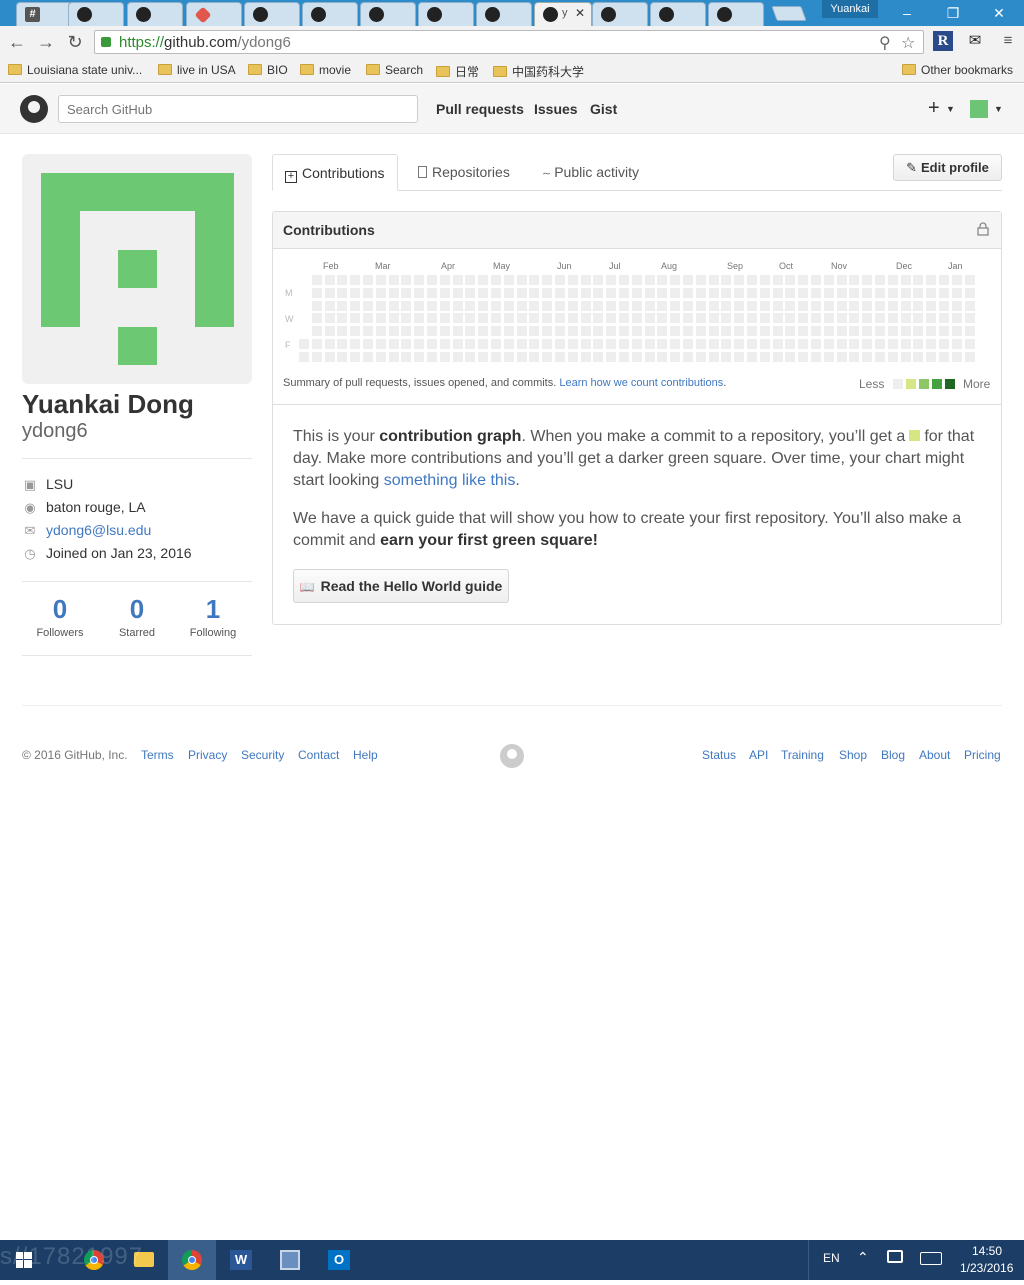  I want to click on footer-link-api: API, so click(758, 755).